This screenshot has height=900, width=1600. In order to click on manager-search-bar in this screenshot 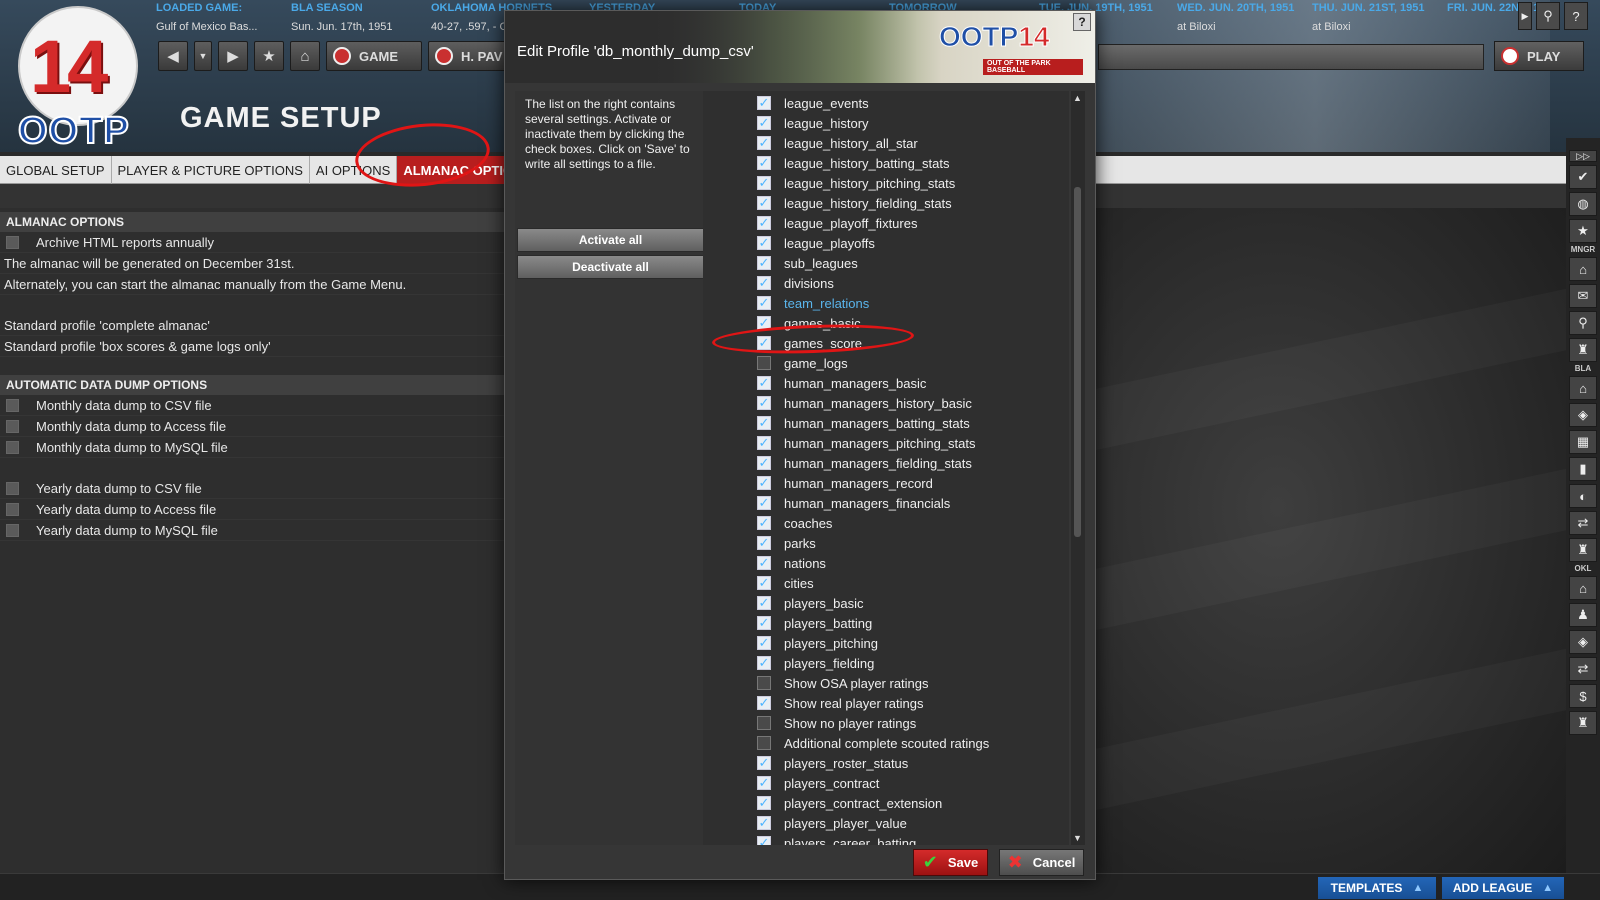, I will do `click(1291, 57)`.